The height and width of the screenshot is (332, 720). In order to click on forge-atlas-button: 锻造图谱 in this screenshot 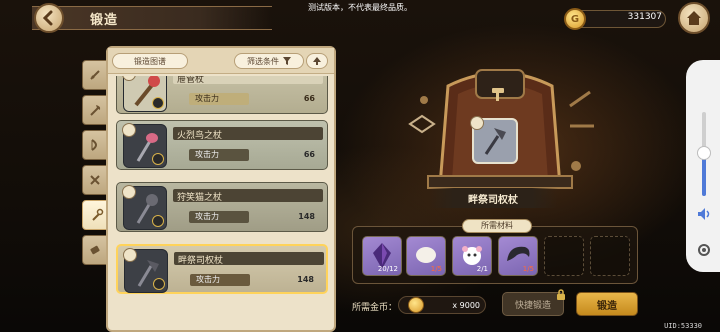, I will do `click(150, 61)`.